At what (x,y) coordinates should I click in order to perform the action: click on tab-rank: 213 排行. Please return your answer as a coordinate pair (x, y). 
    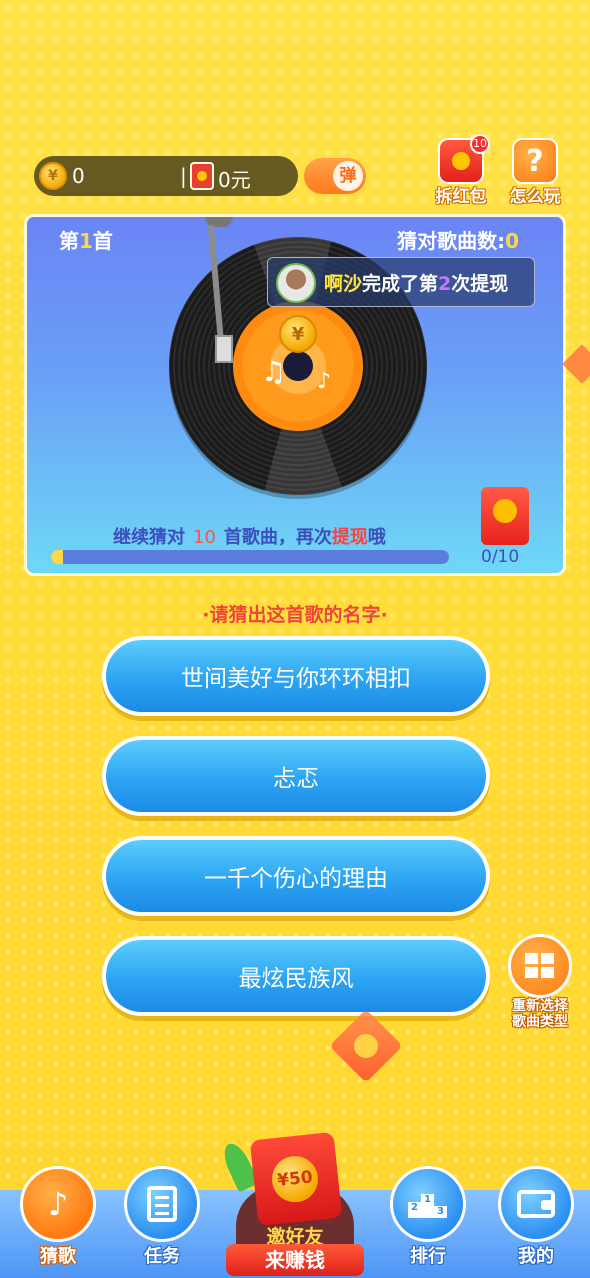
    Looking at the image, I should click on (428, 1217).